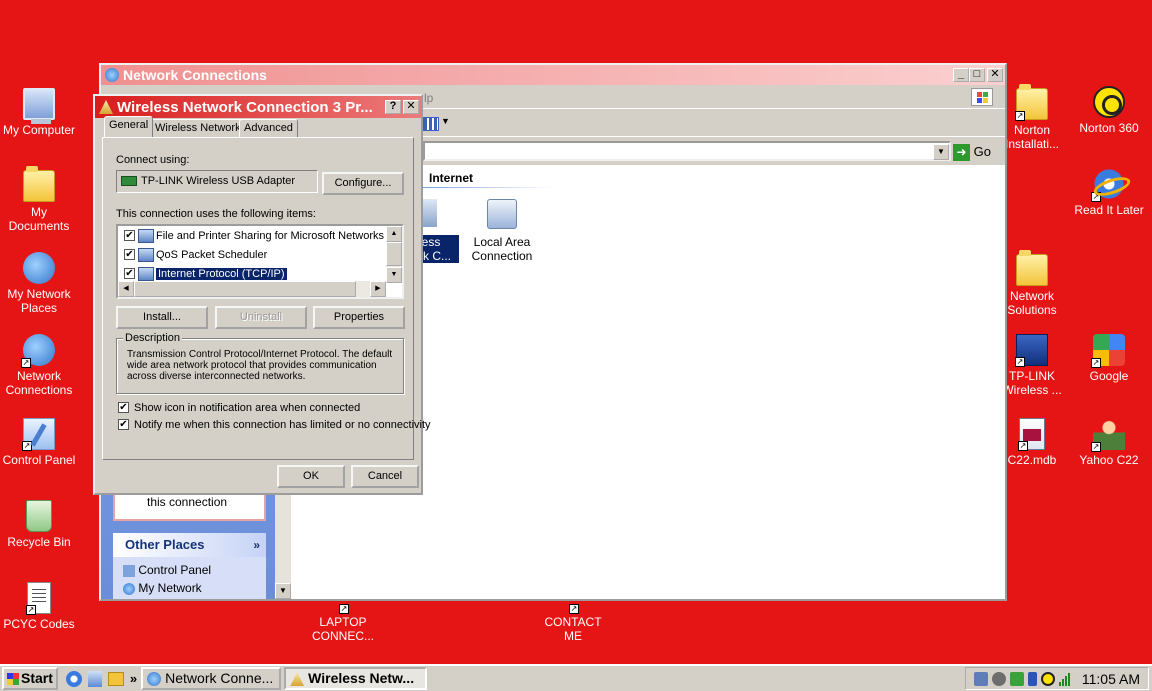  I want to click on internet-explorer-icon, so click(73, 678).